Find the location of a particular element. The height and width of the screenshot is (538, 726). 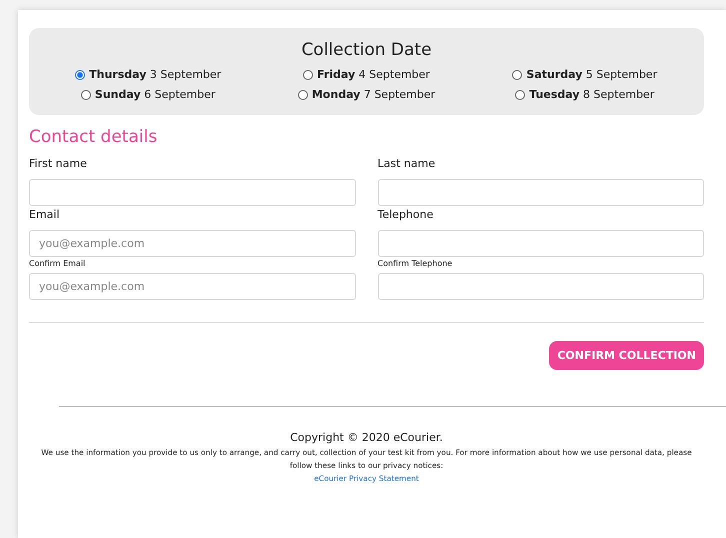

section-heading: Contact details is located at coordinates (93, 137).